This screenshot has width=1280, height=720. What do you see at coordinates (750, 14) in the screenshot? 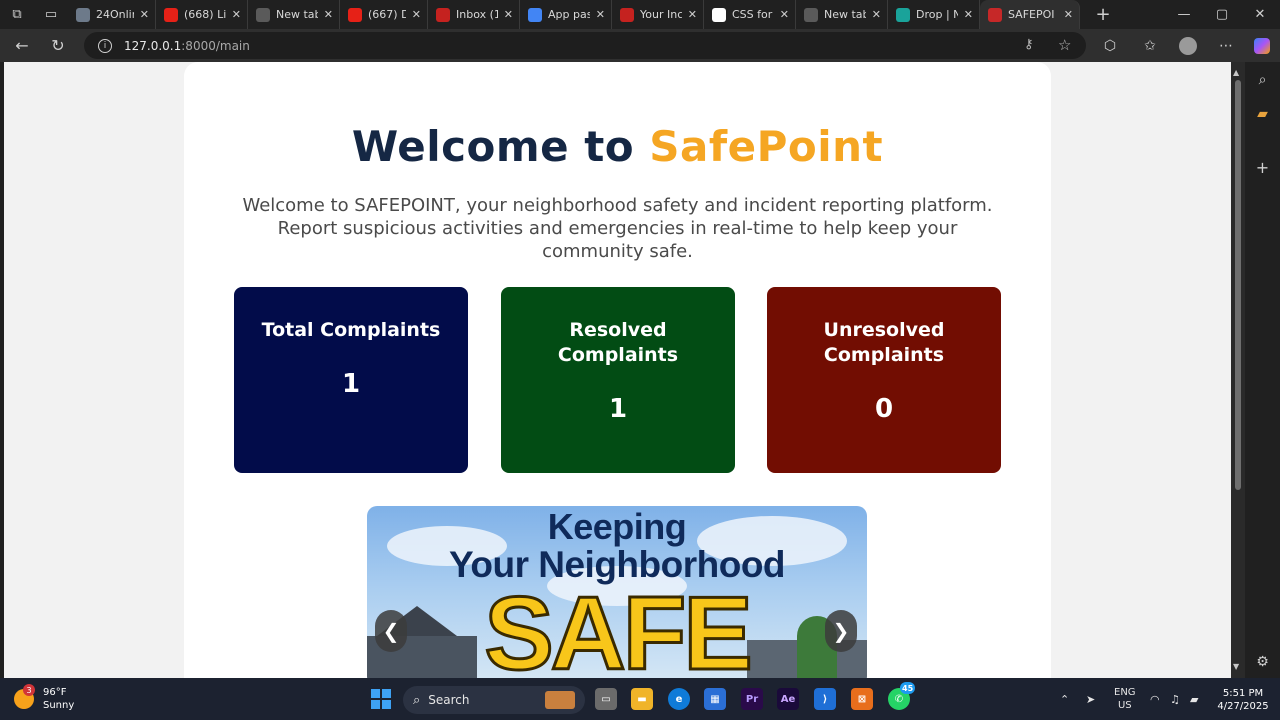
I see `browser-tab: CSS for In ✕` at bounding box center [750, 14].